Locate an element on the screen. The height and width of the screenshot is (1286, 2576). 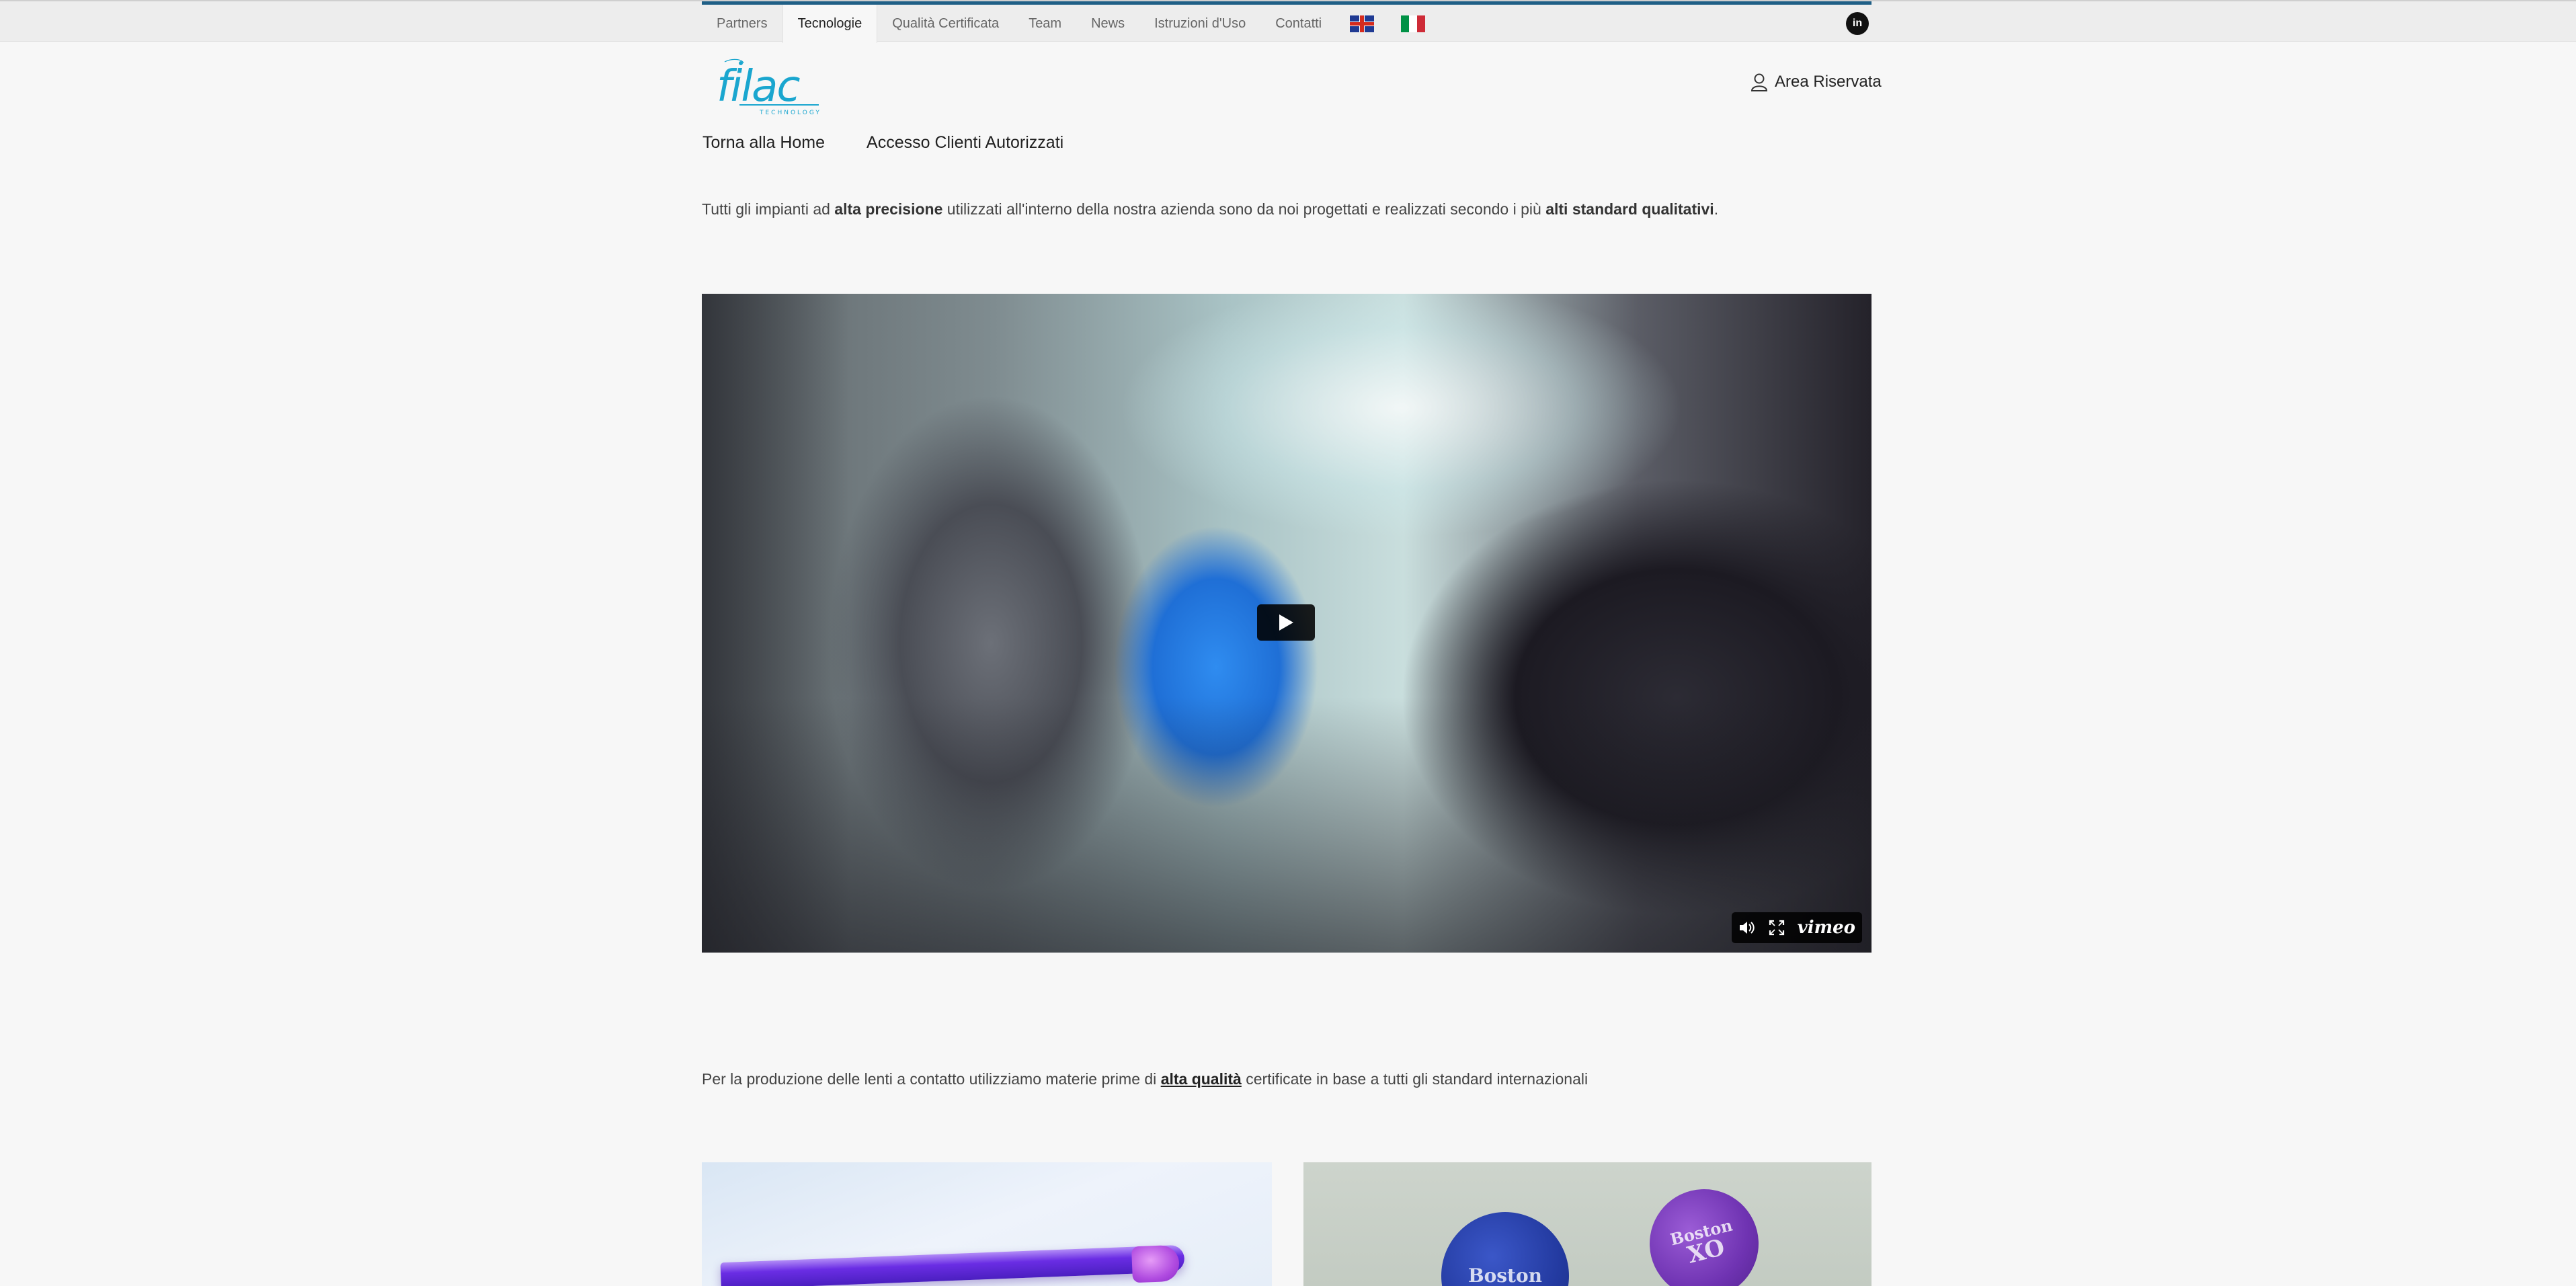
alta-qualita-link: alta qualità is located at coordinates (1201, 1079).